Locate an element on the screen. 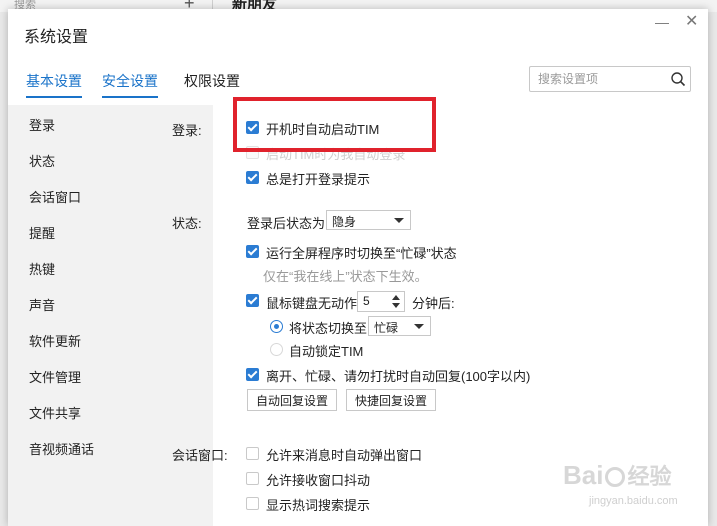 The height and width of the screenshot is (526, 717). fullscreen-note: 仅在“我在线上”状态下生效。 is located at coordinates (345, 276).